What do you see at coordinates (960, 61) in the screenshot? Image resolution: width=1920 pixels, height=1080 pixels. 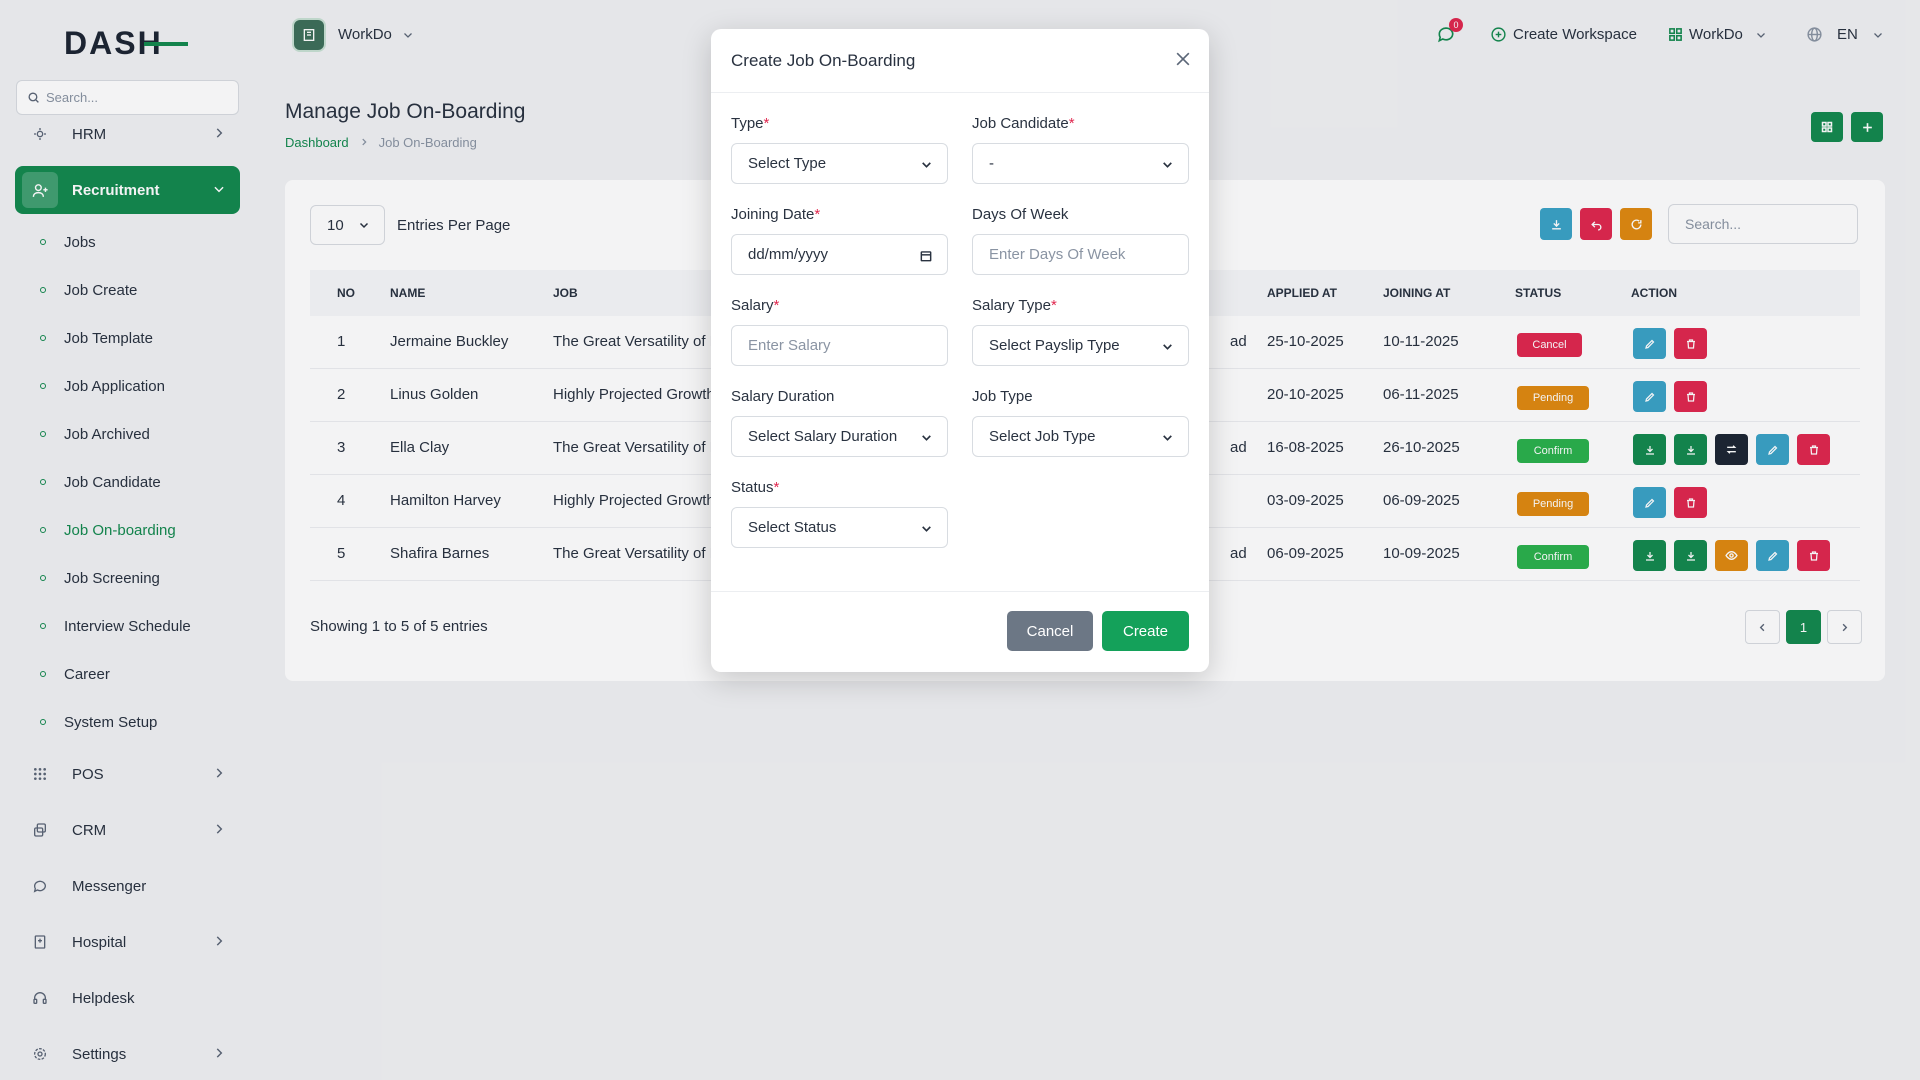 I see `modal-header: Create Job On-Boarding` at bounding box center [960, 61].